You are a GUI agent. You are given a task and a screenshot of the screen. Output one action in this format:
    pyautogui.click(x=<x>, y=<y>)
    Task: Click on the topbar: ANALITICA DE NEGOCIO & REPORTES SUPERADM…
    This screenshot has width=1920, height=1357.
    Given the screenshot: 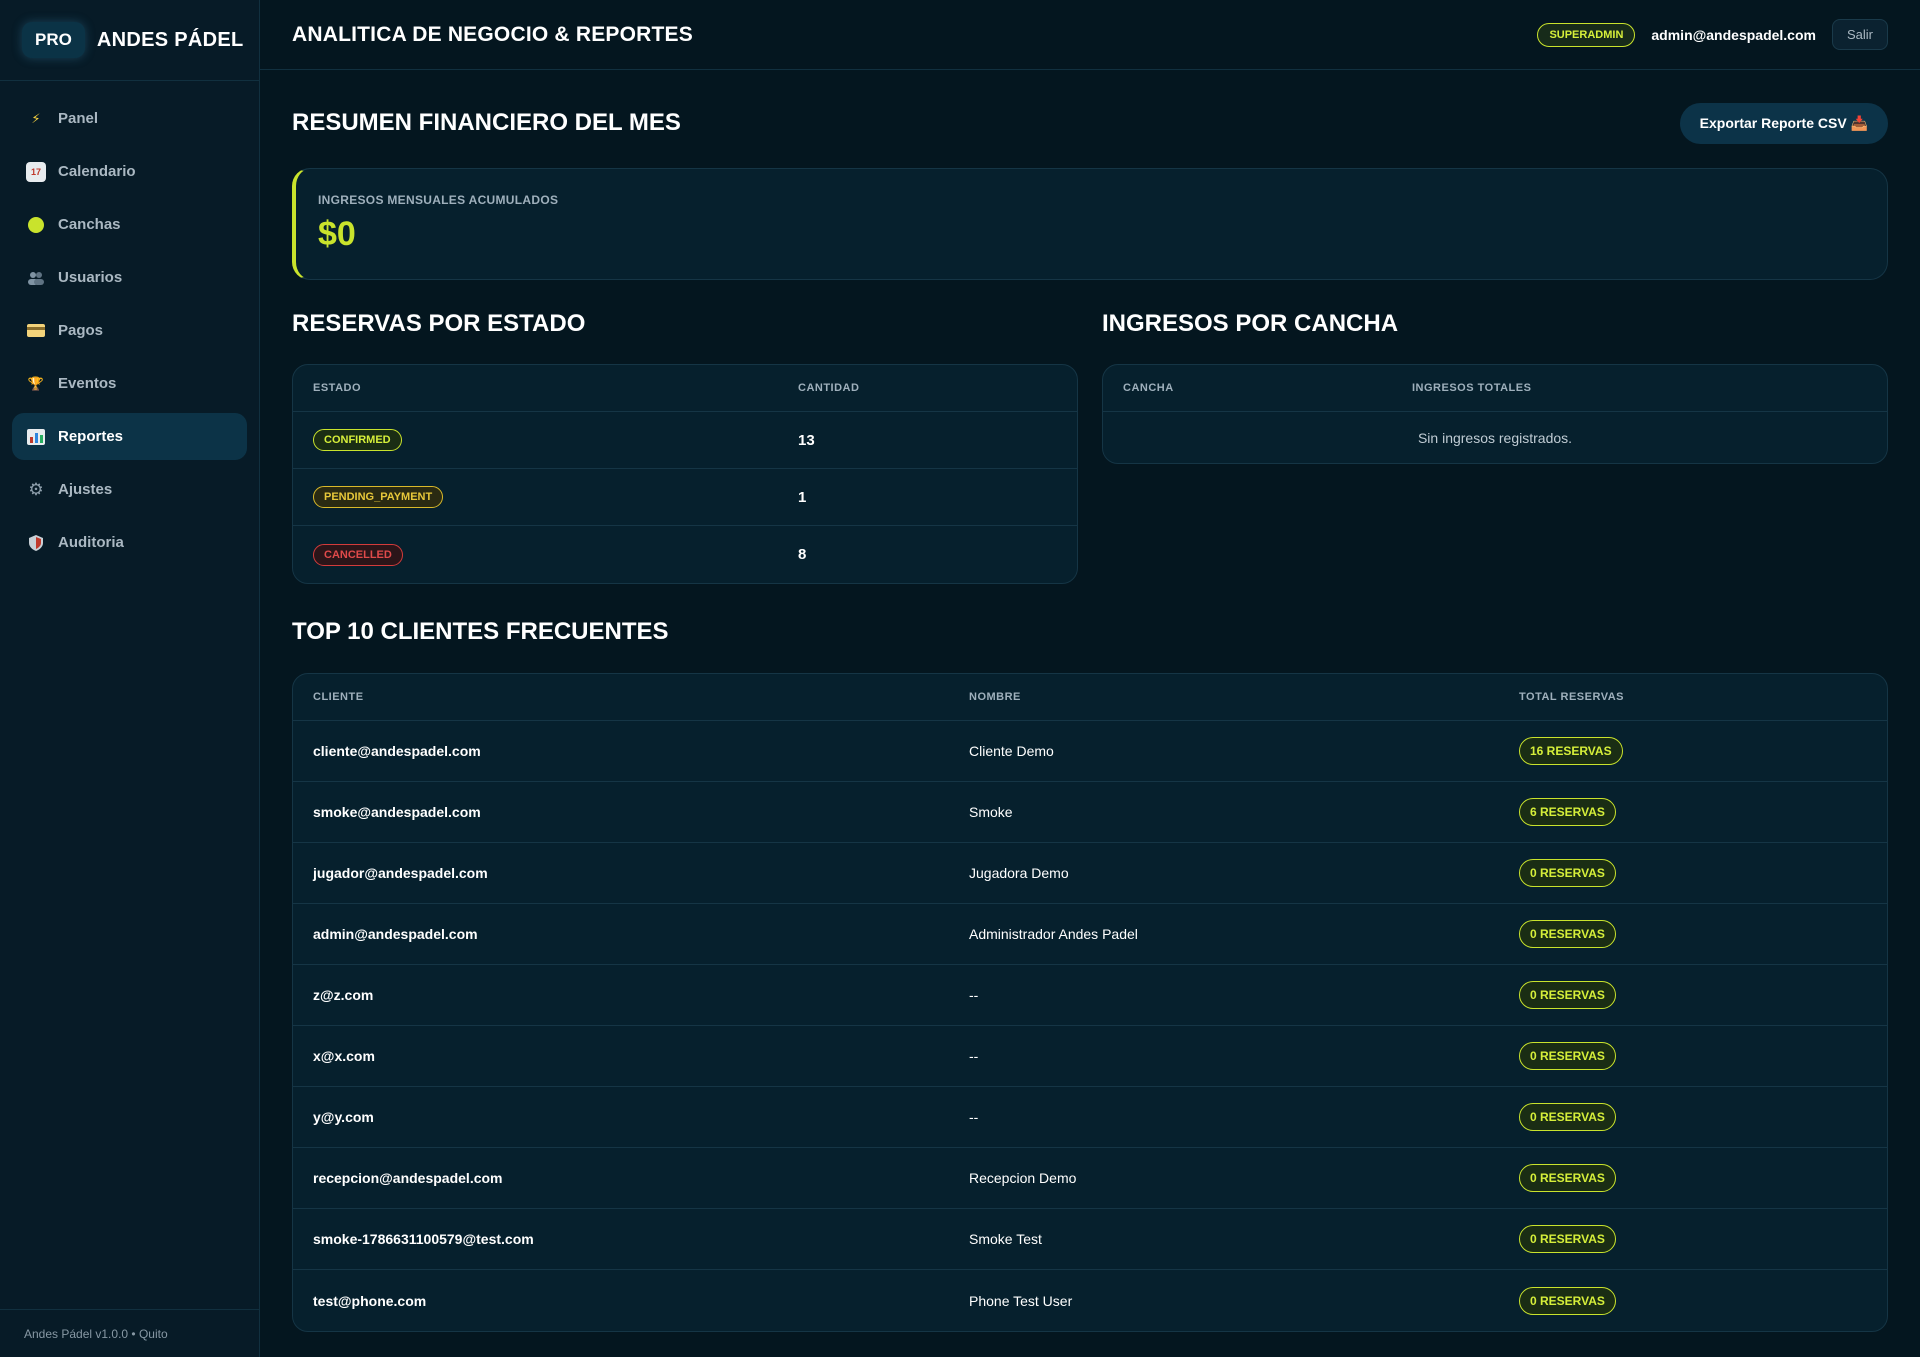 What is the action you would take?
    pyautogui.click(x=1090, y=35)
    